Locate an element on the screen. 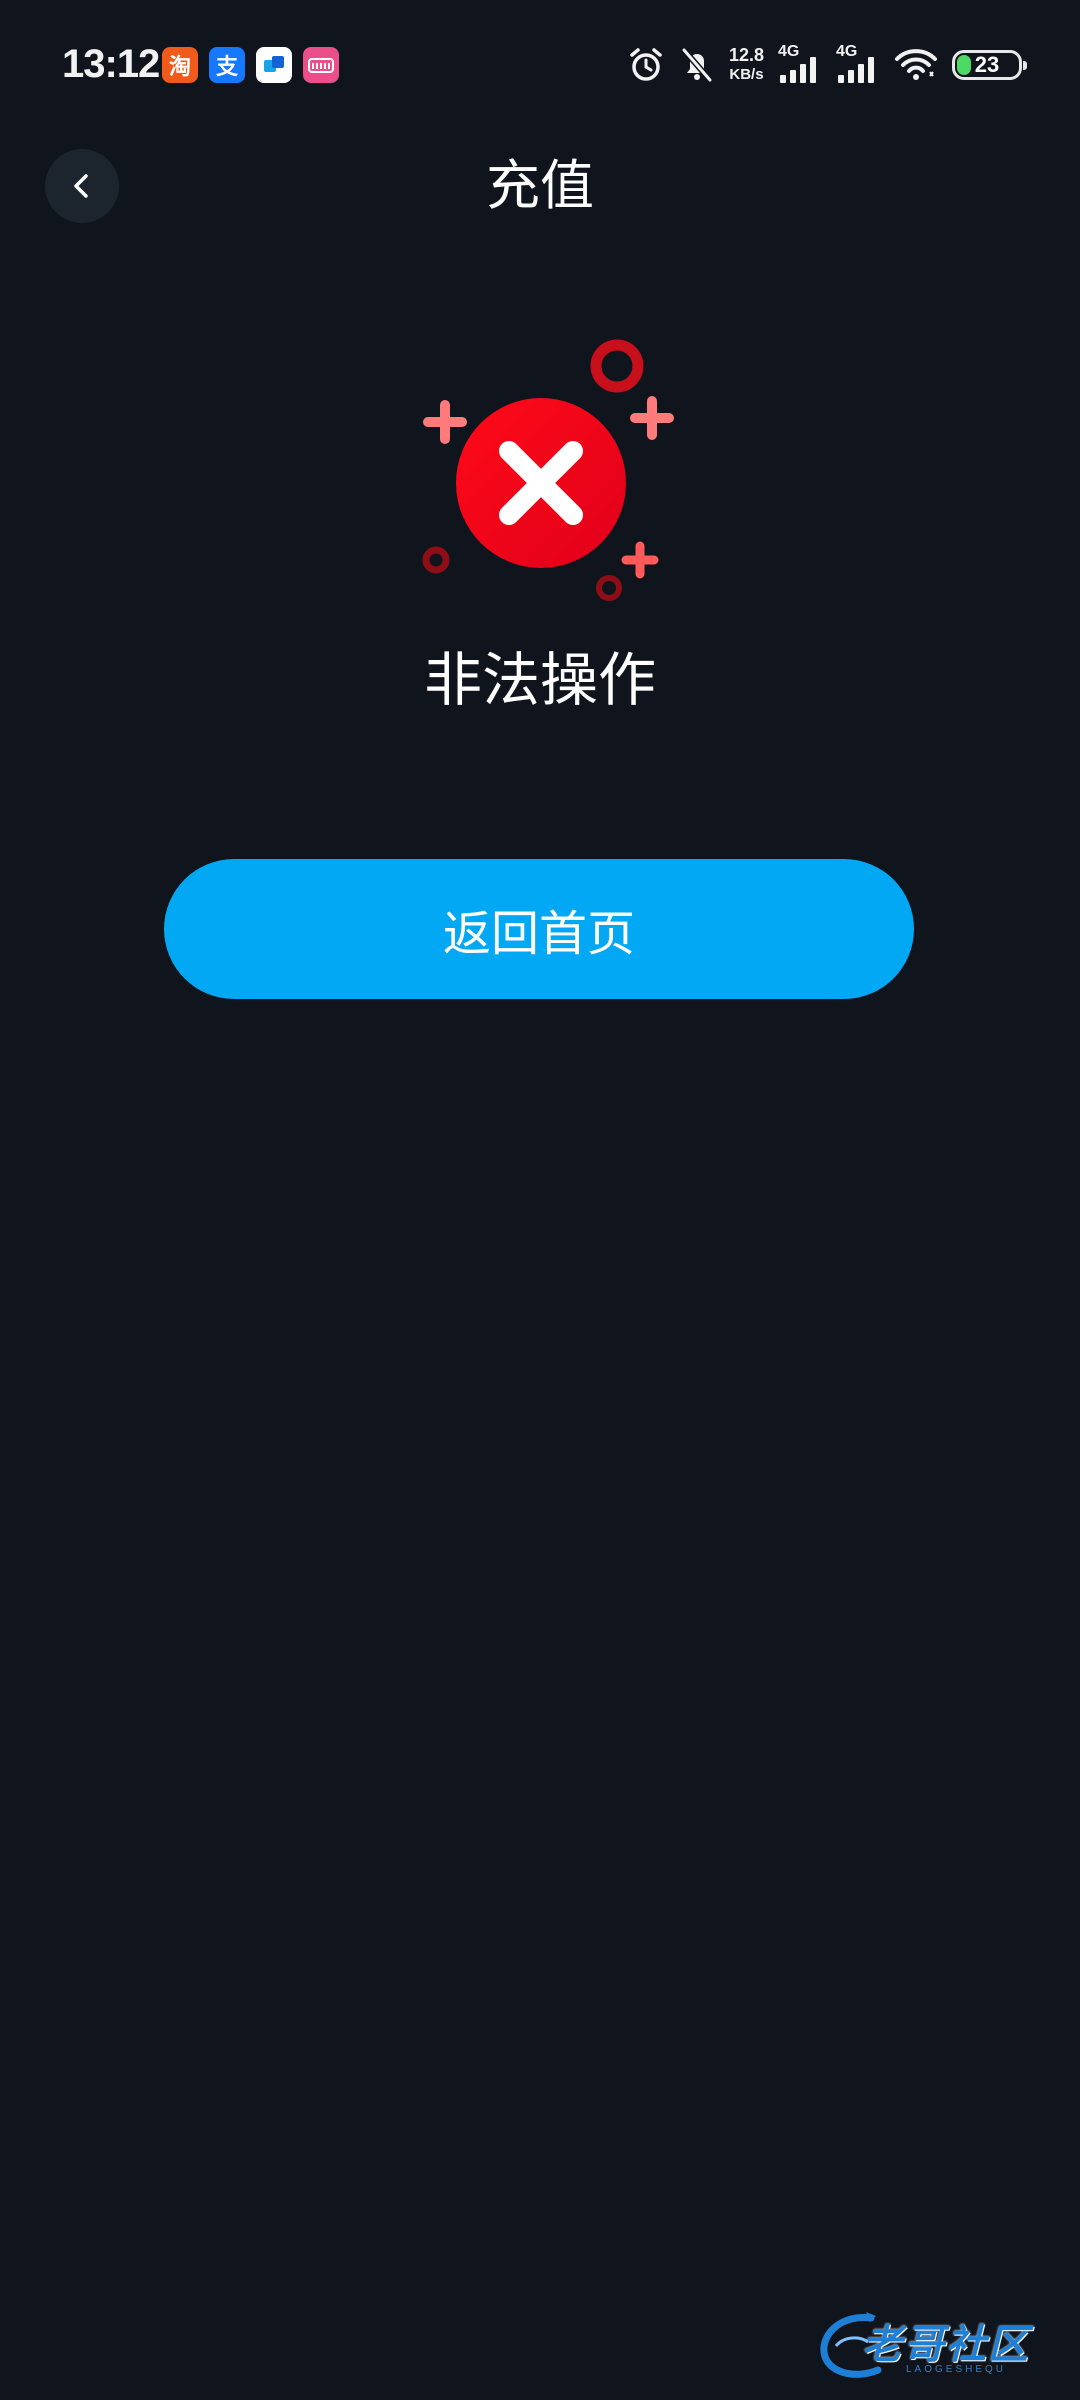  status-bar: 13:12 淘 支 12.8 KB/s 4G 4G 23 is located at coordinates (540, 65).